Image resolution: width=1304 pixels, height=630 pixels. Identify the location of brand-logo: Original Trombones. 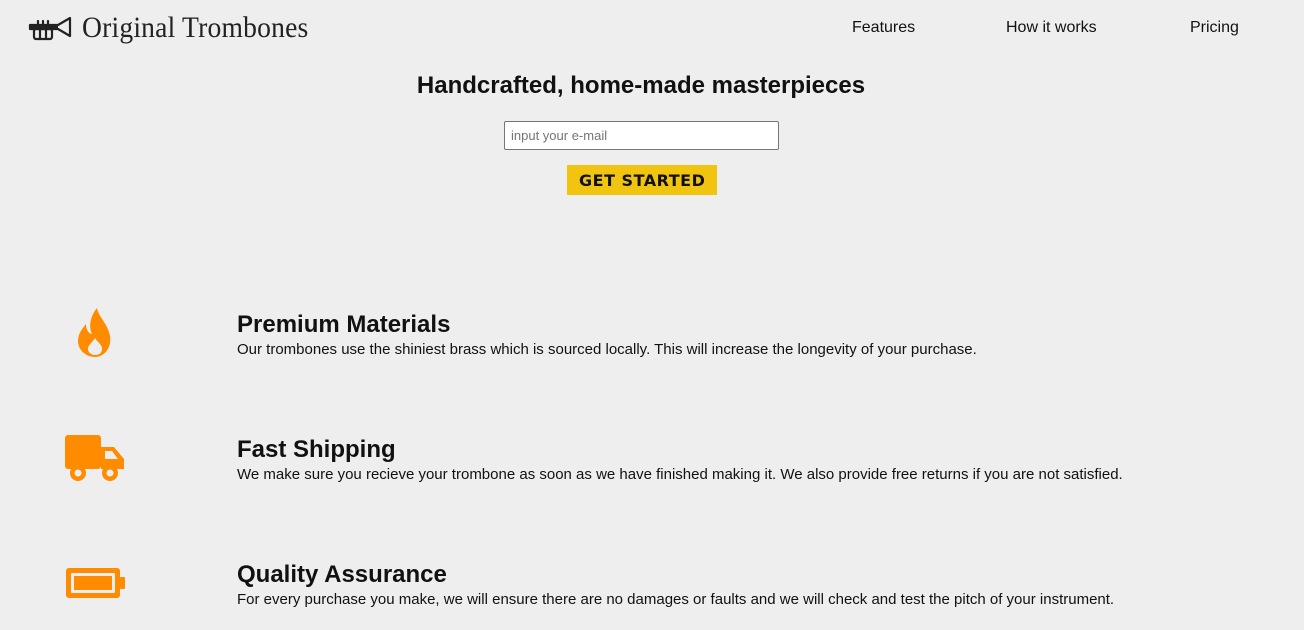
(178, 28).